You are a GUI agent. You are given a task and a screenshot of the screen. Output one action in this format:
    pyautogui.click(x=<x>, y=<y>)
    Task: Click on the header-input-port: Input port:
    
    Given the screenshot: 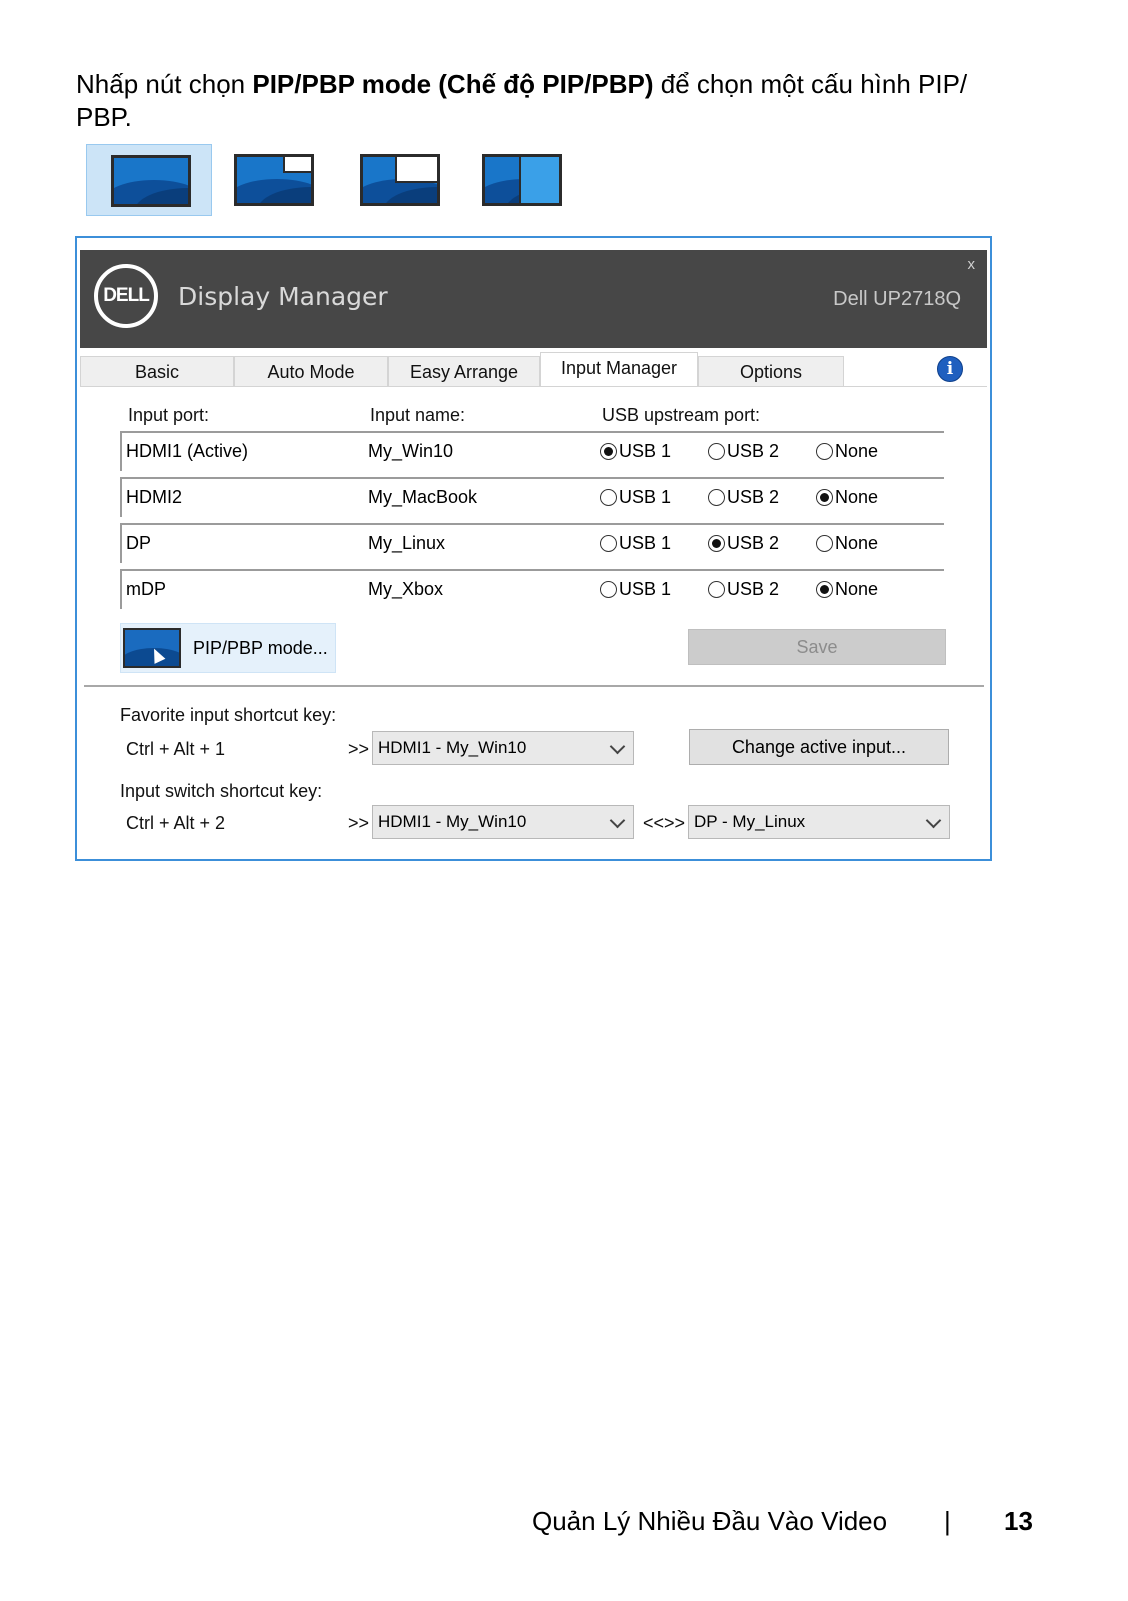 What is the action you would take?
    pyautogui.click(x=169, y=415)
    